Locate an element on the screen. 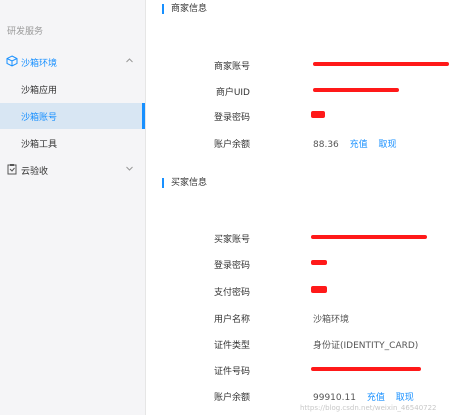 The width and height of the screenshot is (474, 415). buyer-pay-password-row: 支付密码 is located at coordinates (310, 292).